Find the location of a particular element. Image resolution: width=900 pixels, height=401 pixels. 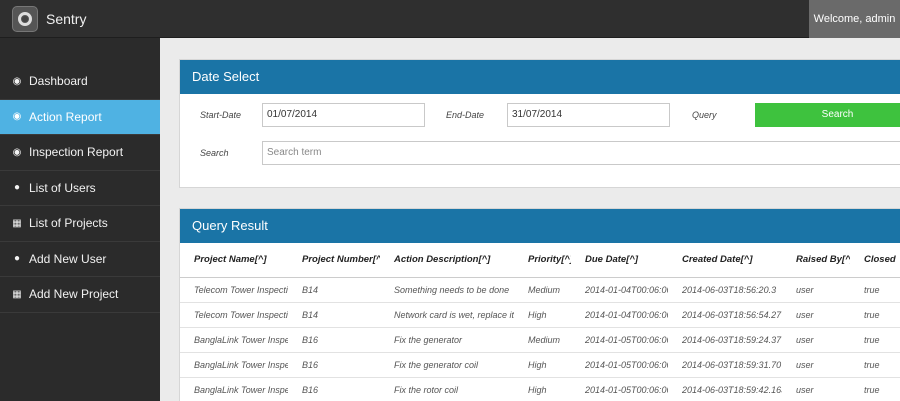

table-cell: 2014-06-03T18:59:24.377 is located at coordinates (725, 340).